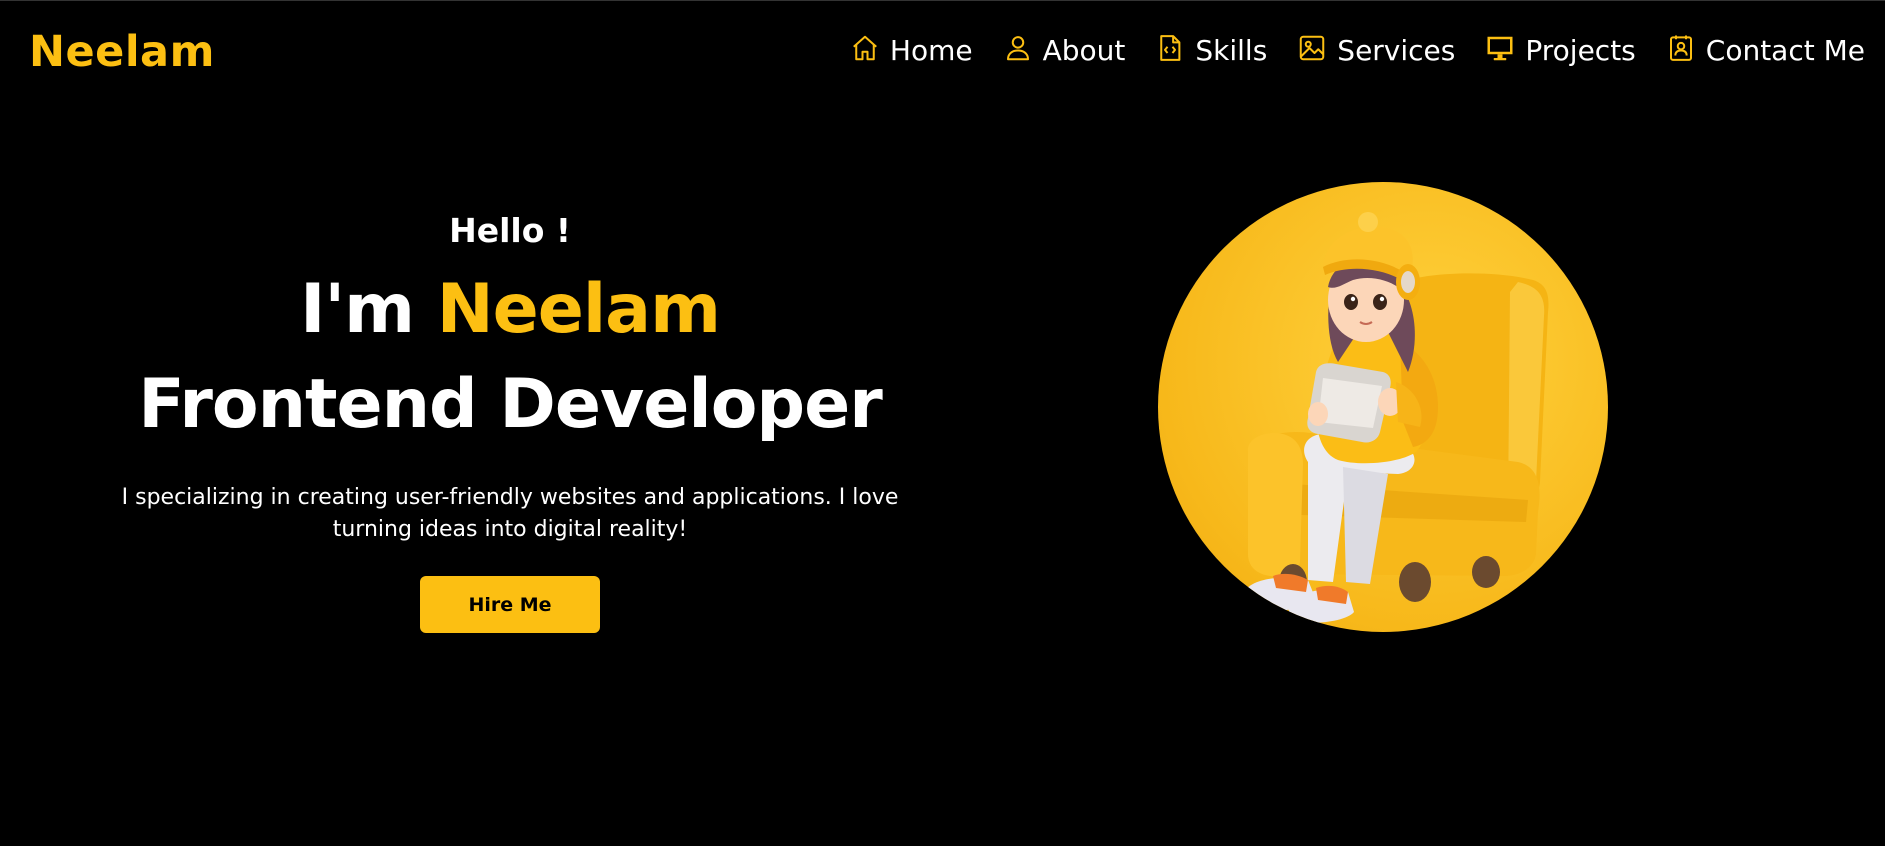 Image resolution: width=1885 pixels, height=846 pixels. I want to click on nav-item-skills: Skills, so click(1211, 50).